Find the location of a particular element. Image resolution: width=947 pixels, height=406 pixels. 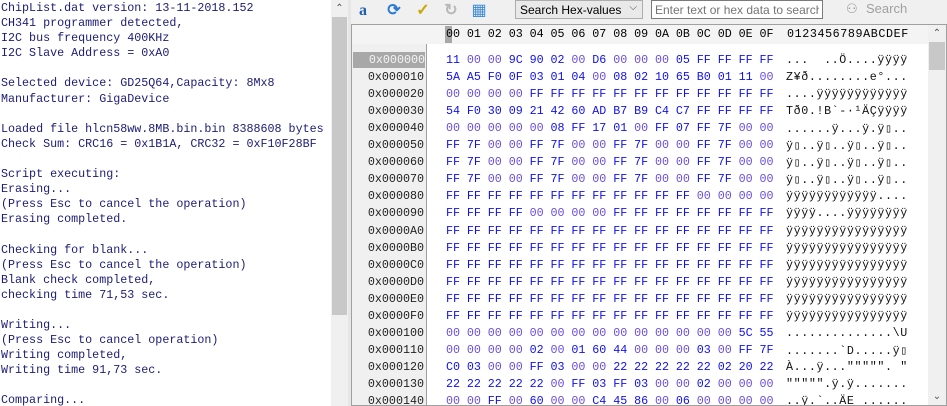

hex-byte: 5A is located at coordinates (453, 77).